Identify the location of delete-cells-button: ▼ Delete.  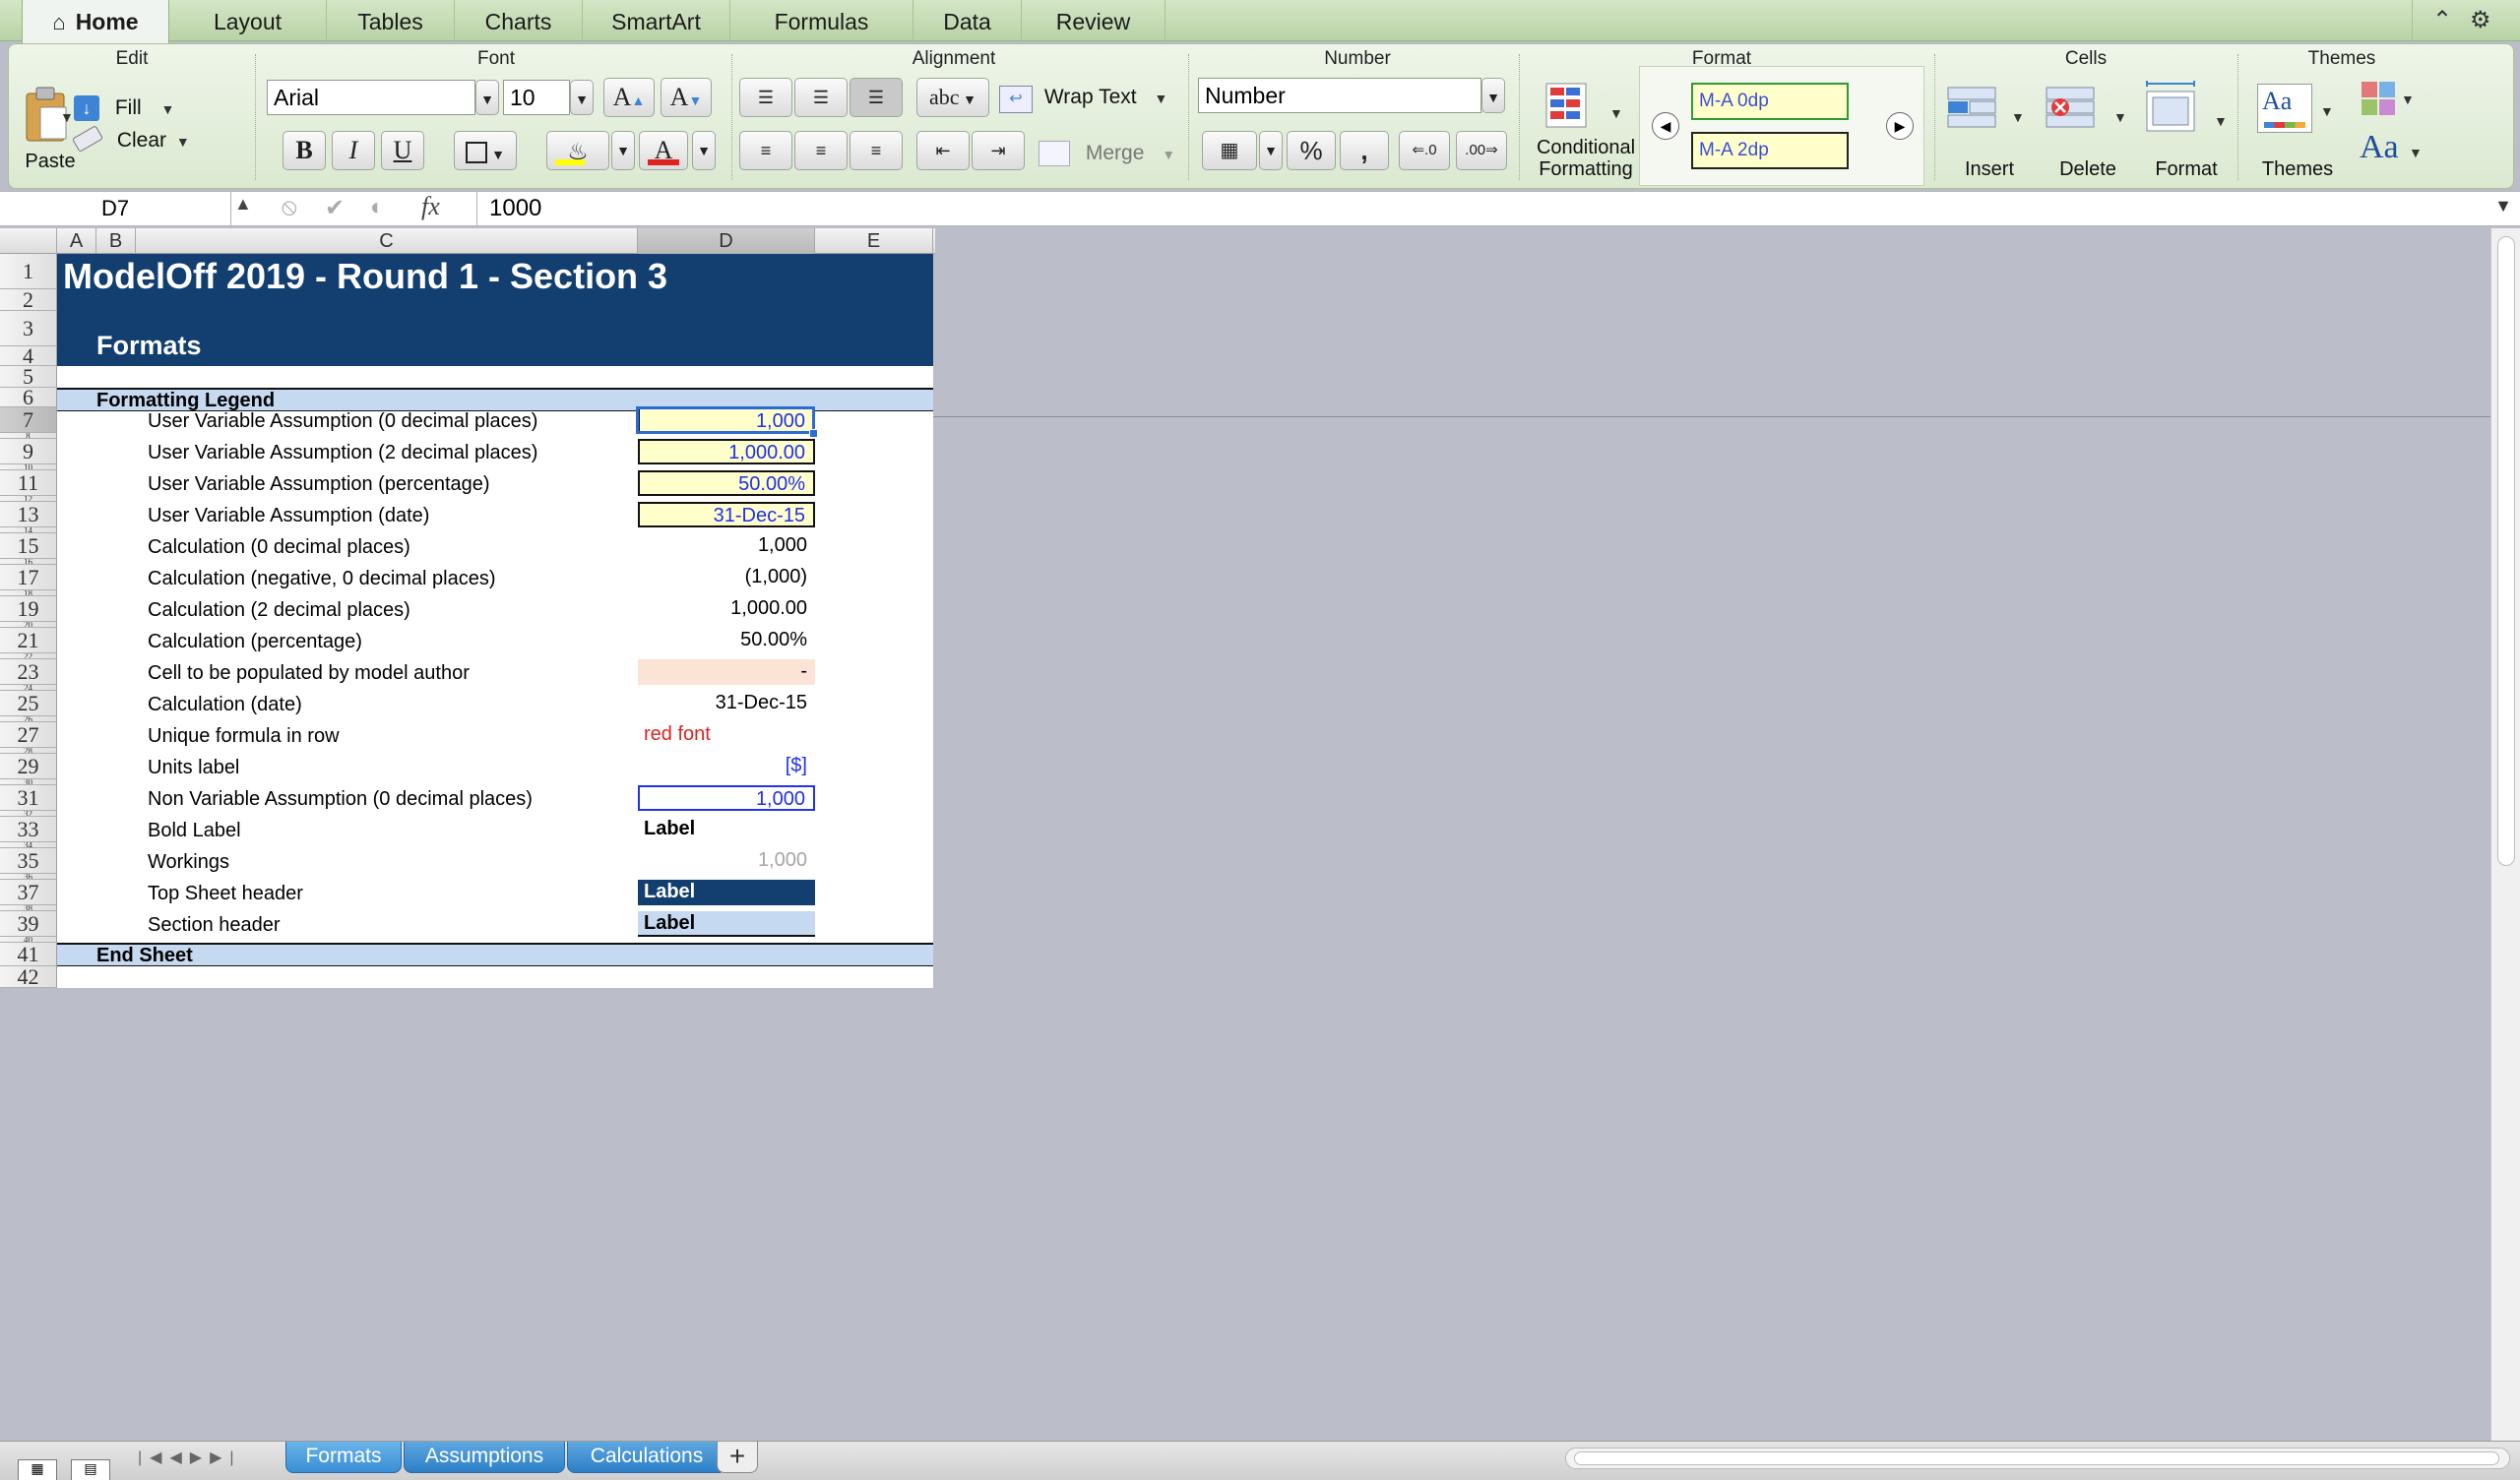
(2088, 130).